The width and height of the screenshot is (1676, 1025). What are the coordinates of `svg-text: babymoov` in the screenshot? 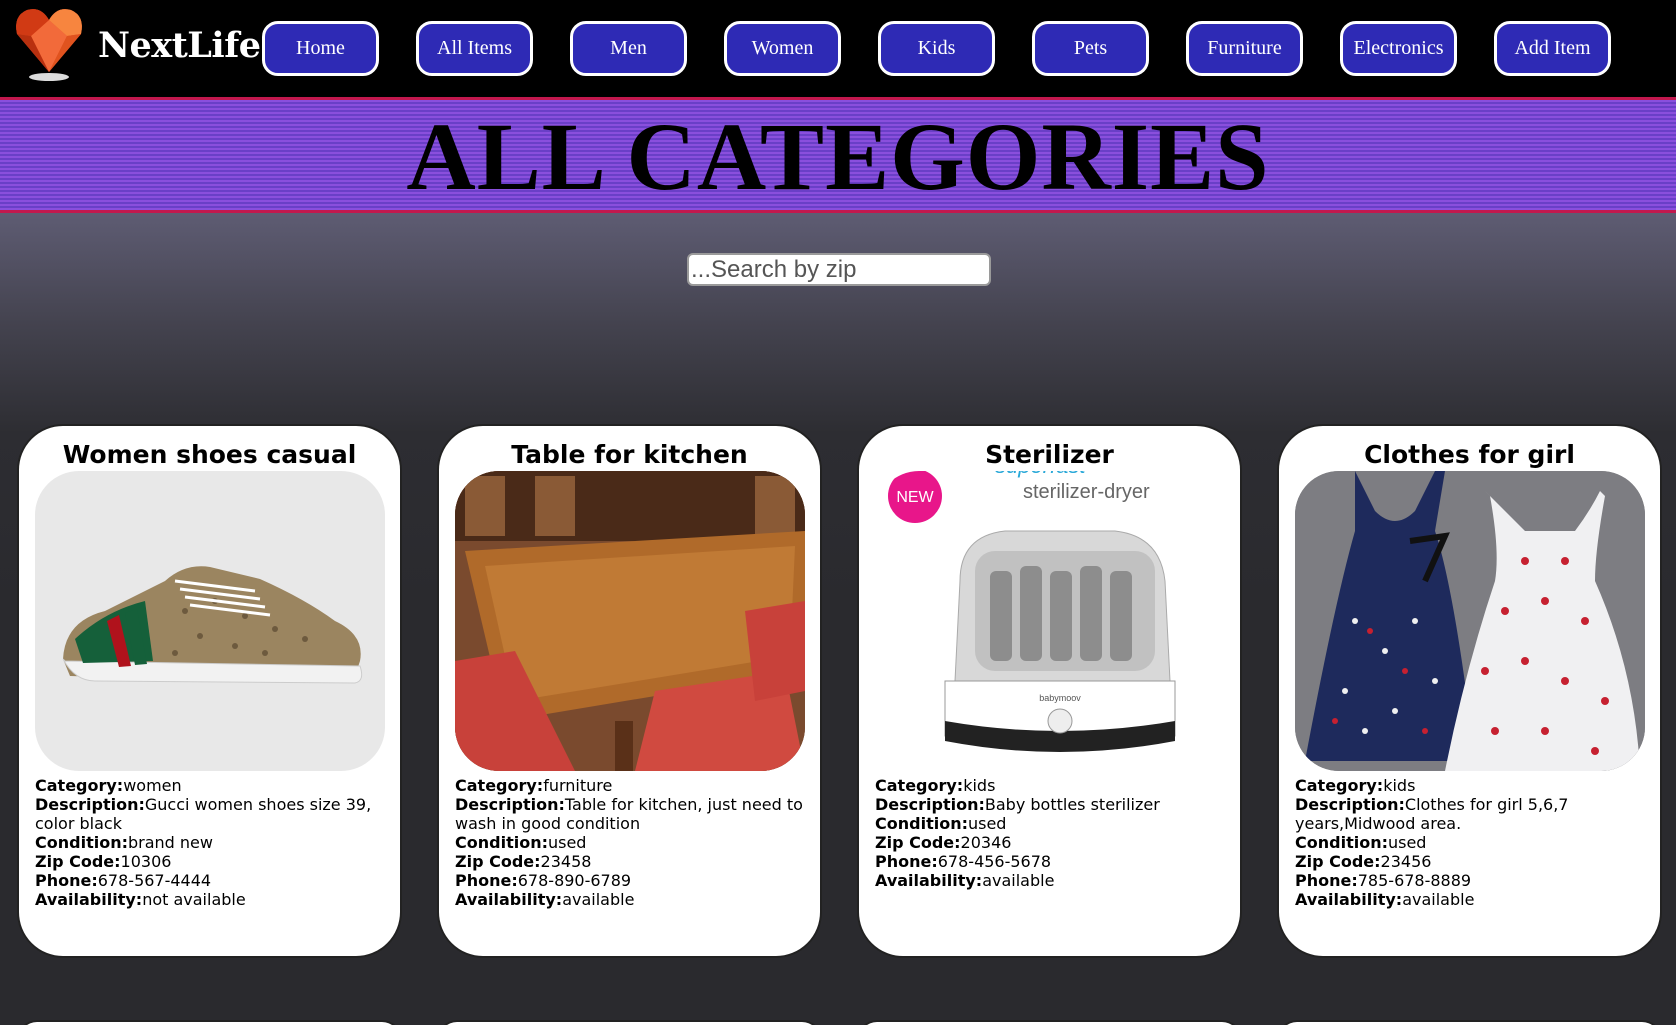 It's located at (1060, 698).